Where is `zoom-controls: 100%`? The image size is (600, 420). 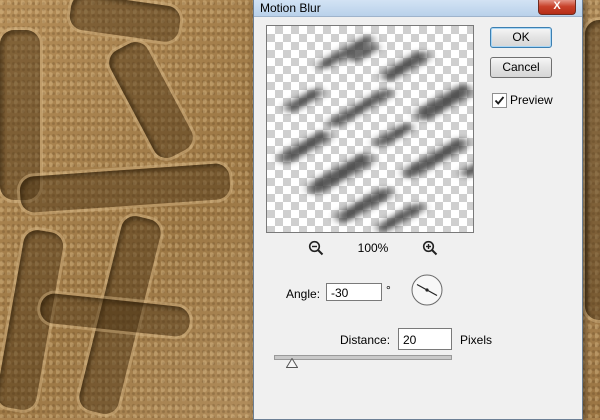
zoom-controls: 100% is located at coordinates (373, 248).